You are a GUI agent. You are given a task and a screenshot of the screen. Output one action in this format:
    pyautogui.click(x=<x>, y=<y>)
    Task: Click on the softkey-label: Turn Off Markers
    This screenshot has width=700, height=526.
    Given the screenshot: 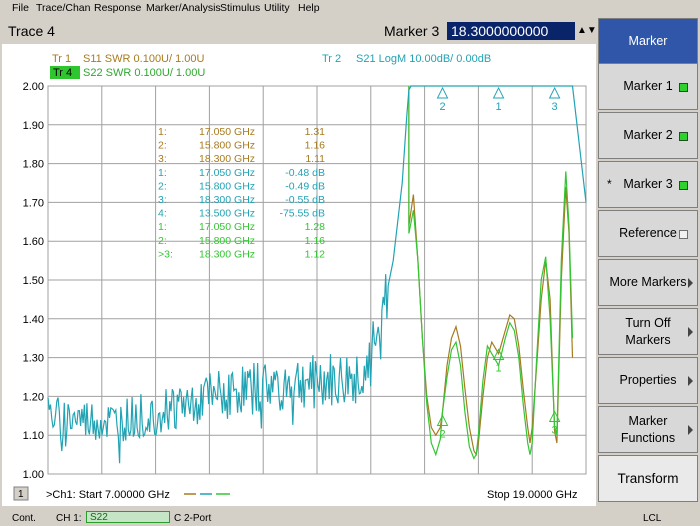 What is the action you would take?
    pyautogui.click(x=648, y=331)
    